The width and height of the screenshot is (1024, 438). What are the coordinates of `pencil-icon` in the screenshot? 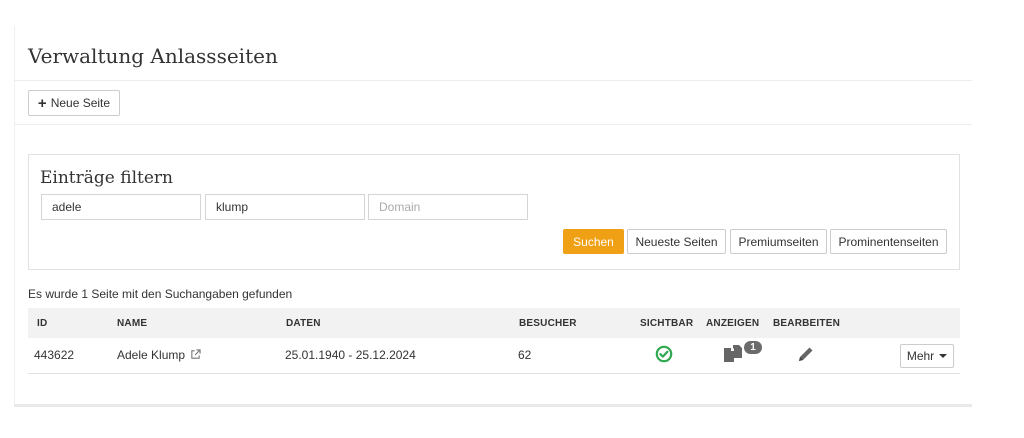 It's located at (806, 354).